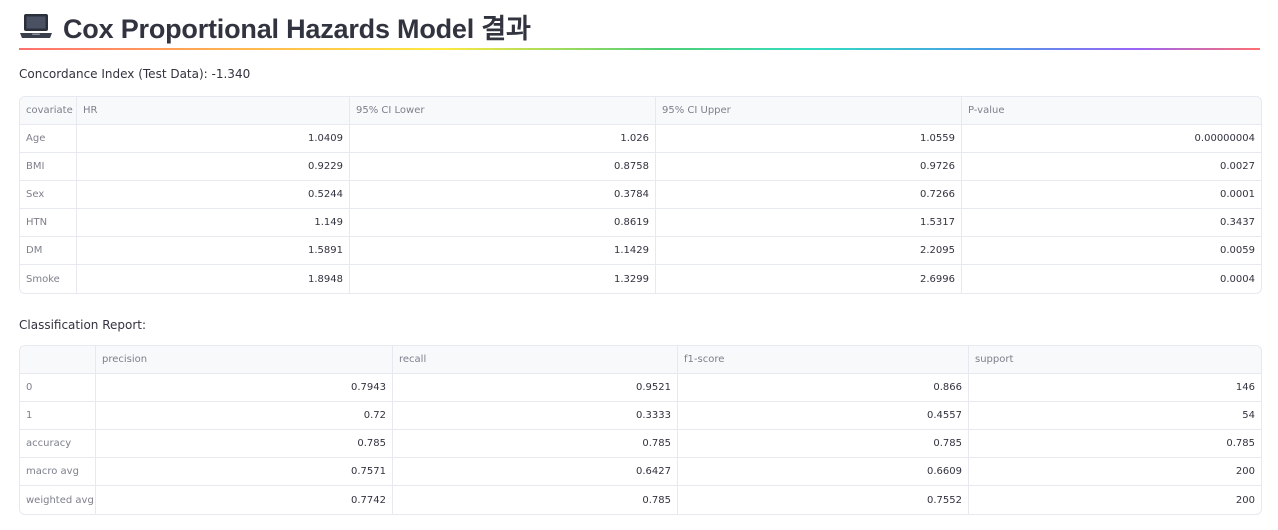 The height and width of the screenshot is (530, 1278). I want to click on table-row: Age 1.0409 1.026 1.0559 0.00000004, so click(640, 139).